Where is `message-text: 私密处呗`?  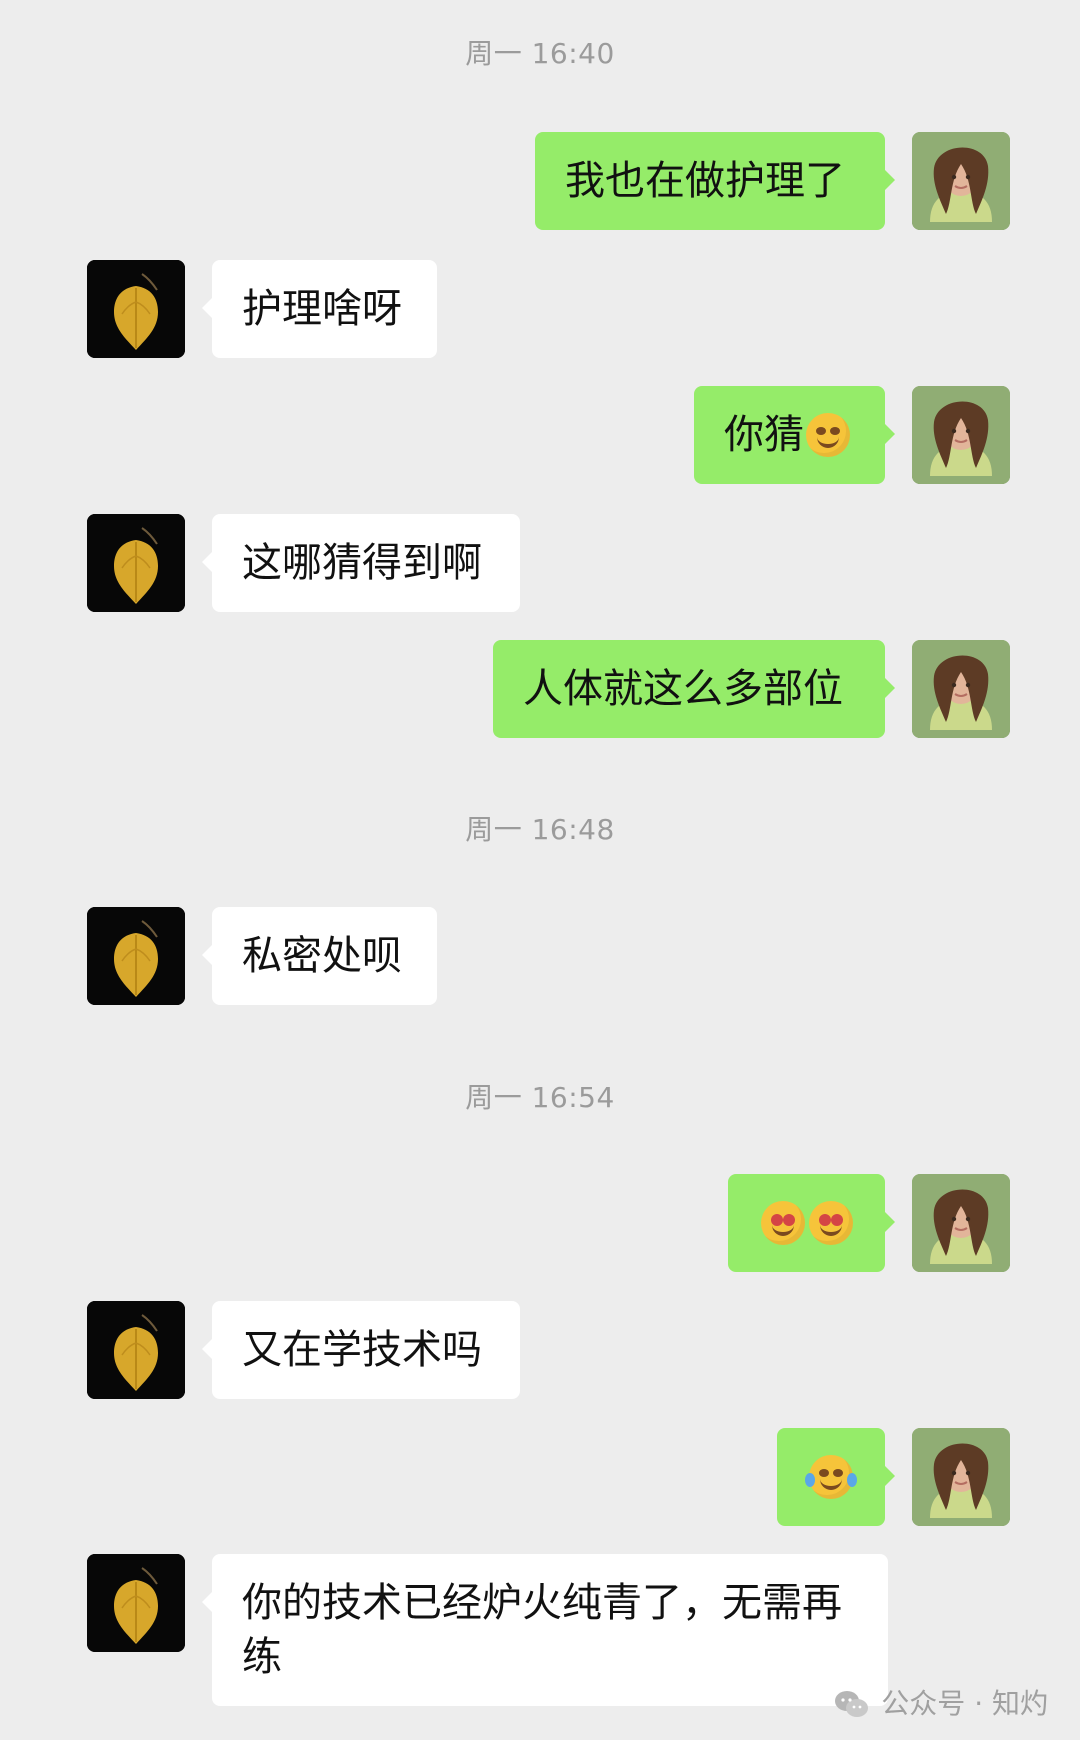
message-text: 私密处呗 is located at coordinates (322, 956).